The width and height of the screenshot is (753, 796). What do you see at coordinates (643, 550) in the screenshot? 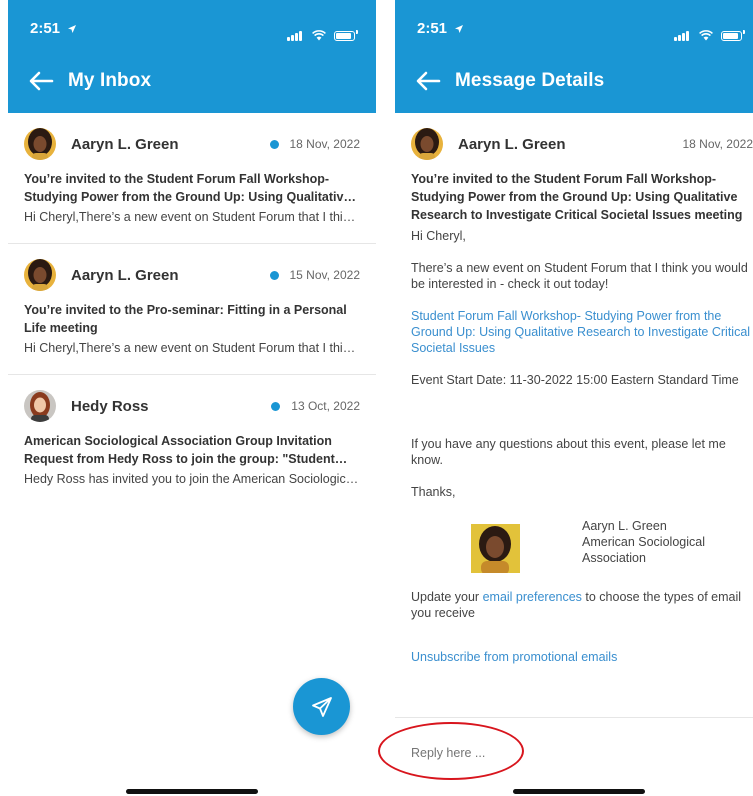
I see `signature-org: American Sociological Association` at bounding box center [643, 550].